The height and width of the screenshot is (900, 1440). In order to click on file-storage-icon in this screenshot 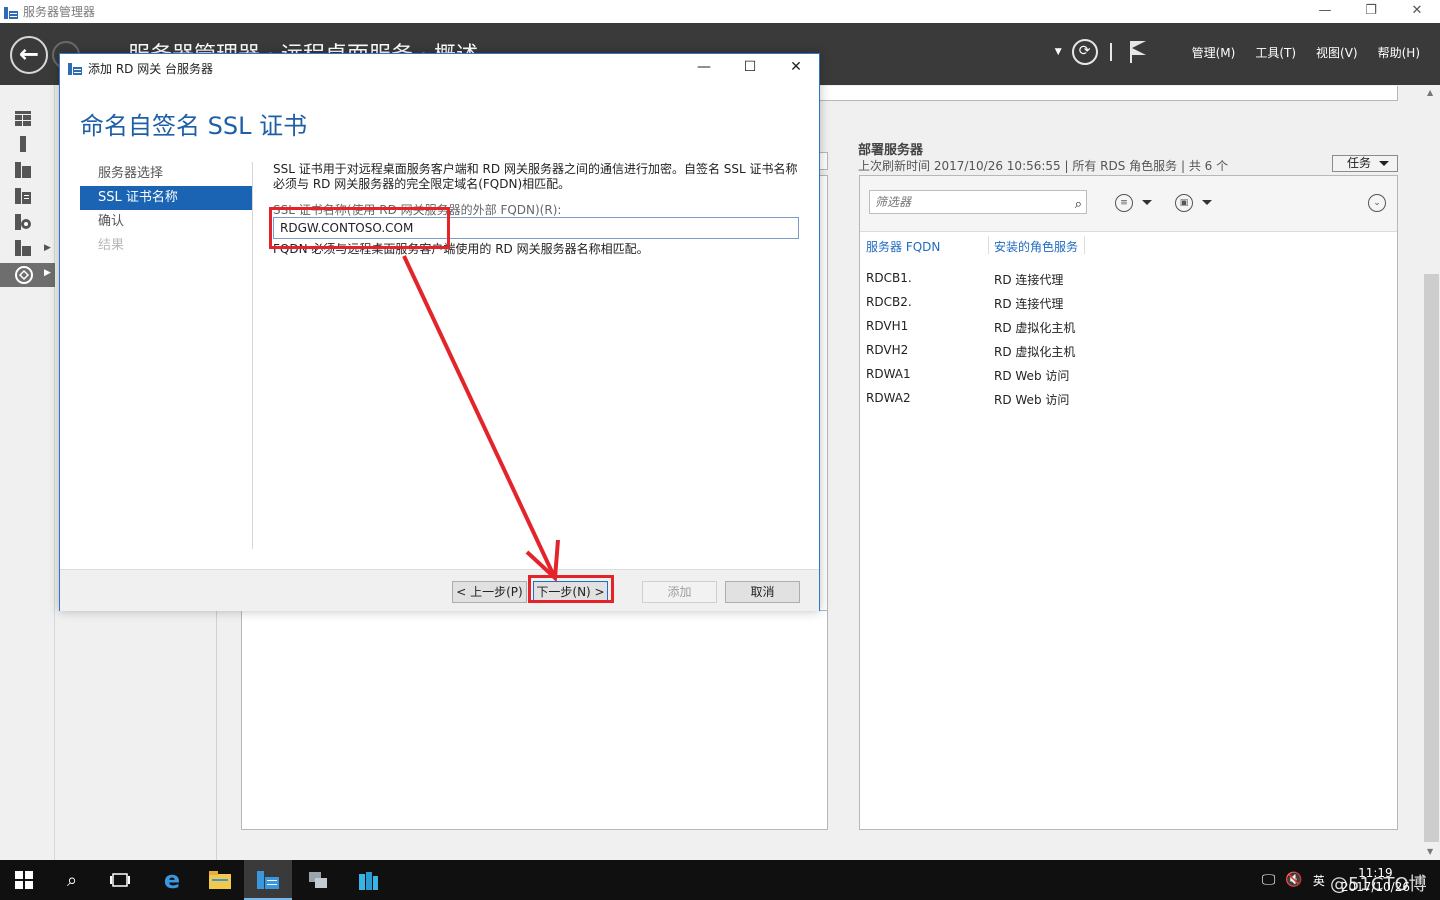, I will do `click(24, 197)`.